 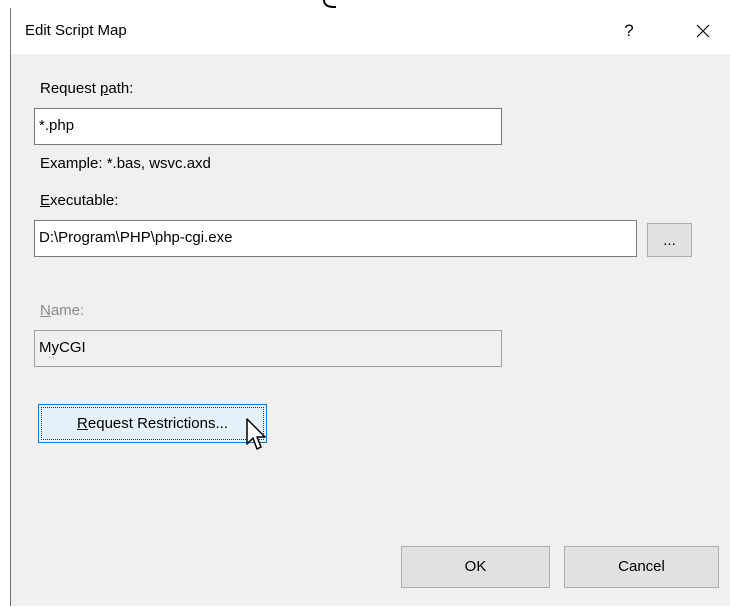 What do you see at coordinates (62, 310) in the screenshot?
I see `name-label: Name:` at bounding box center [62, 310].